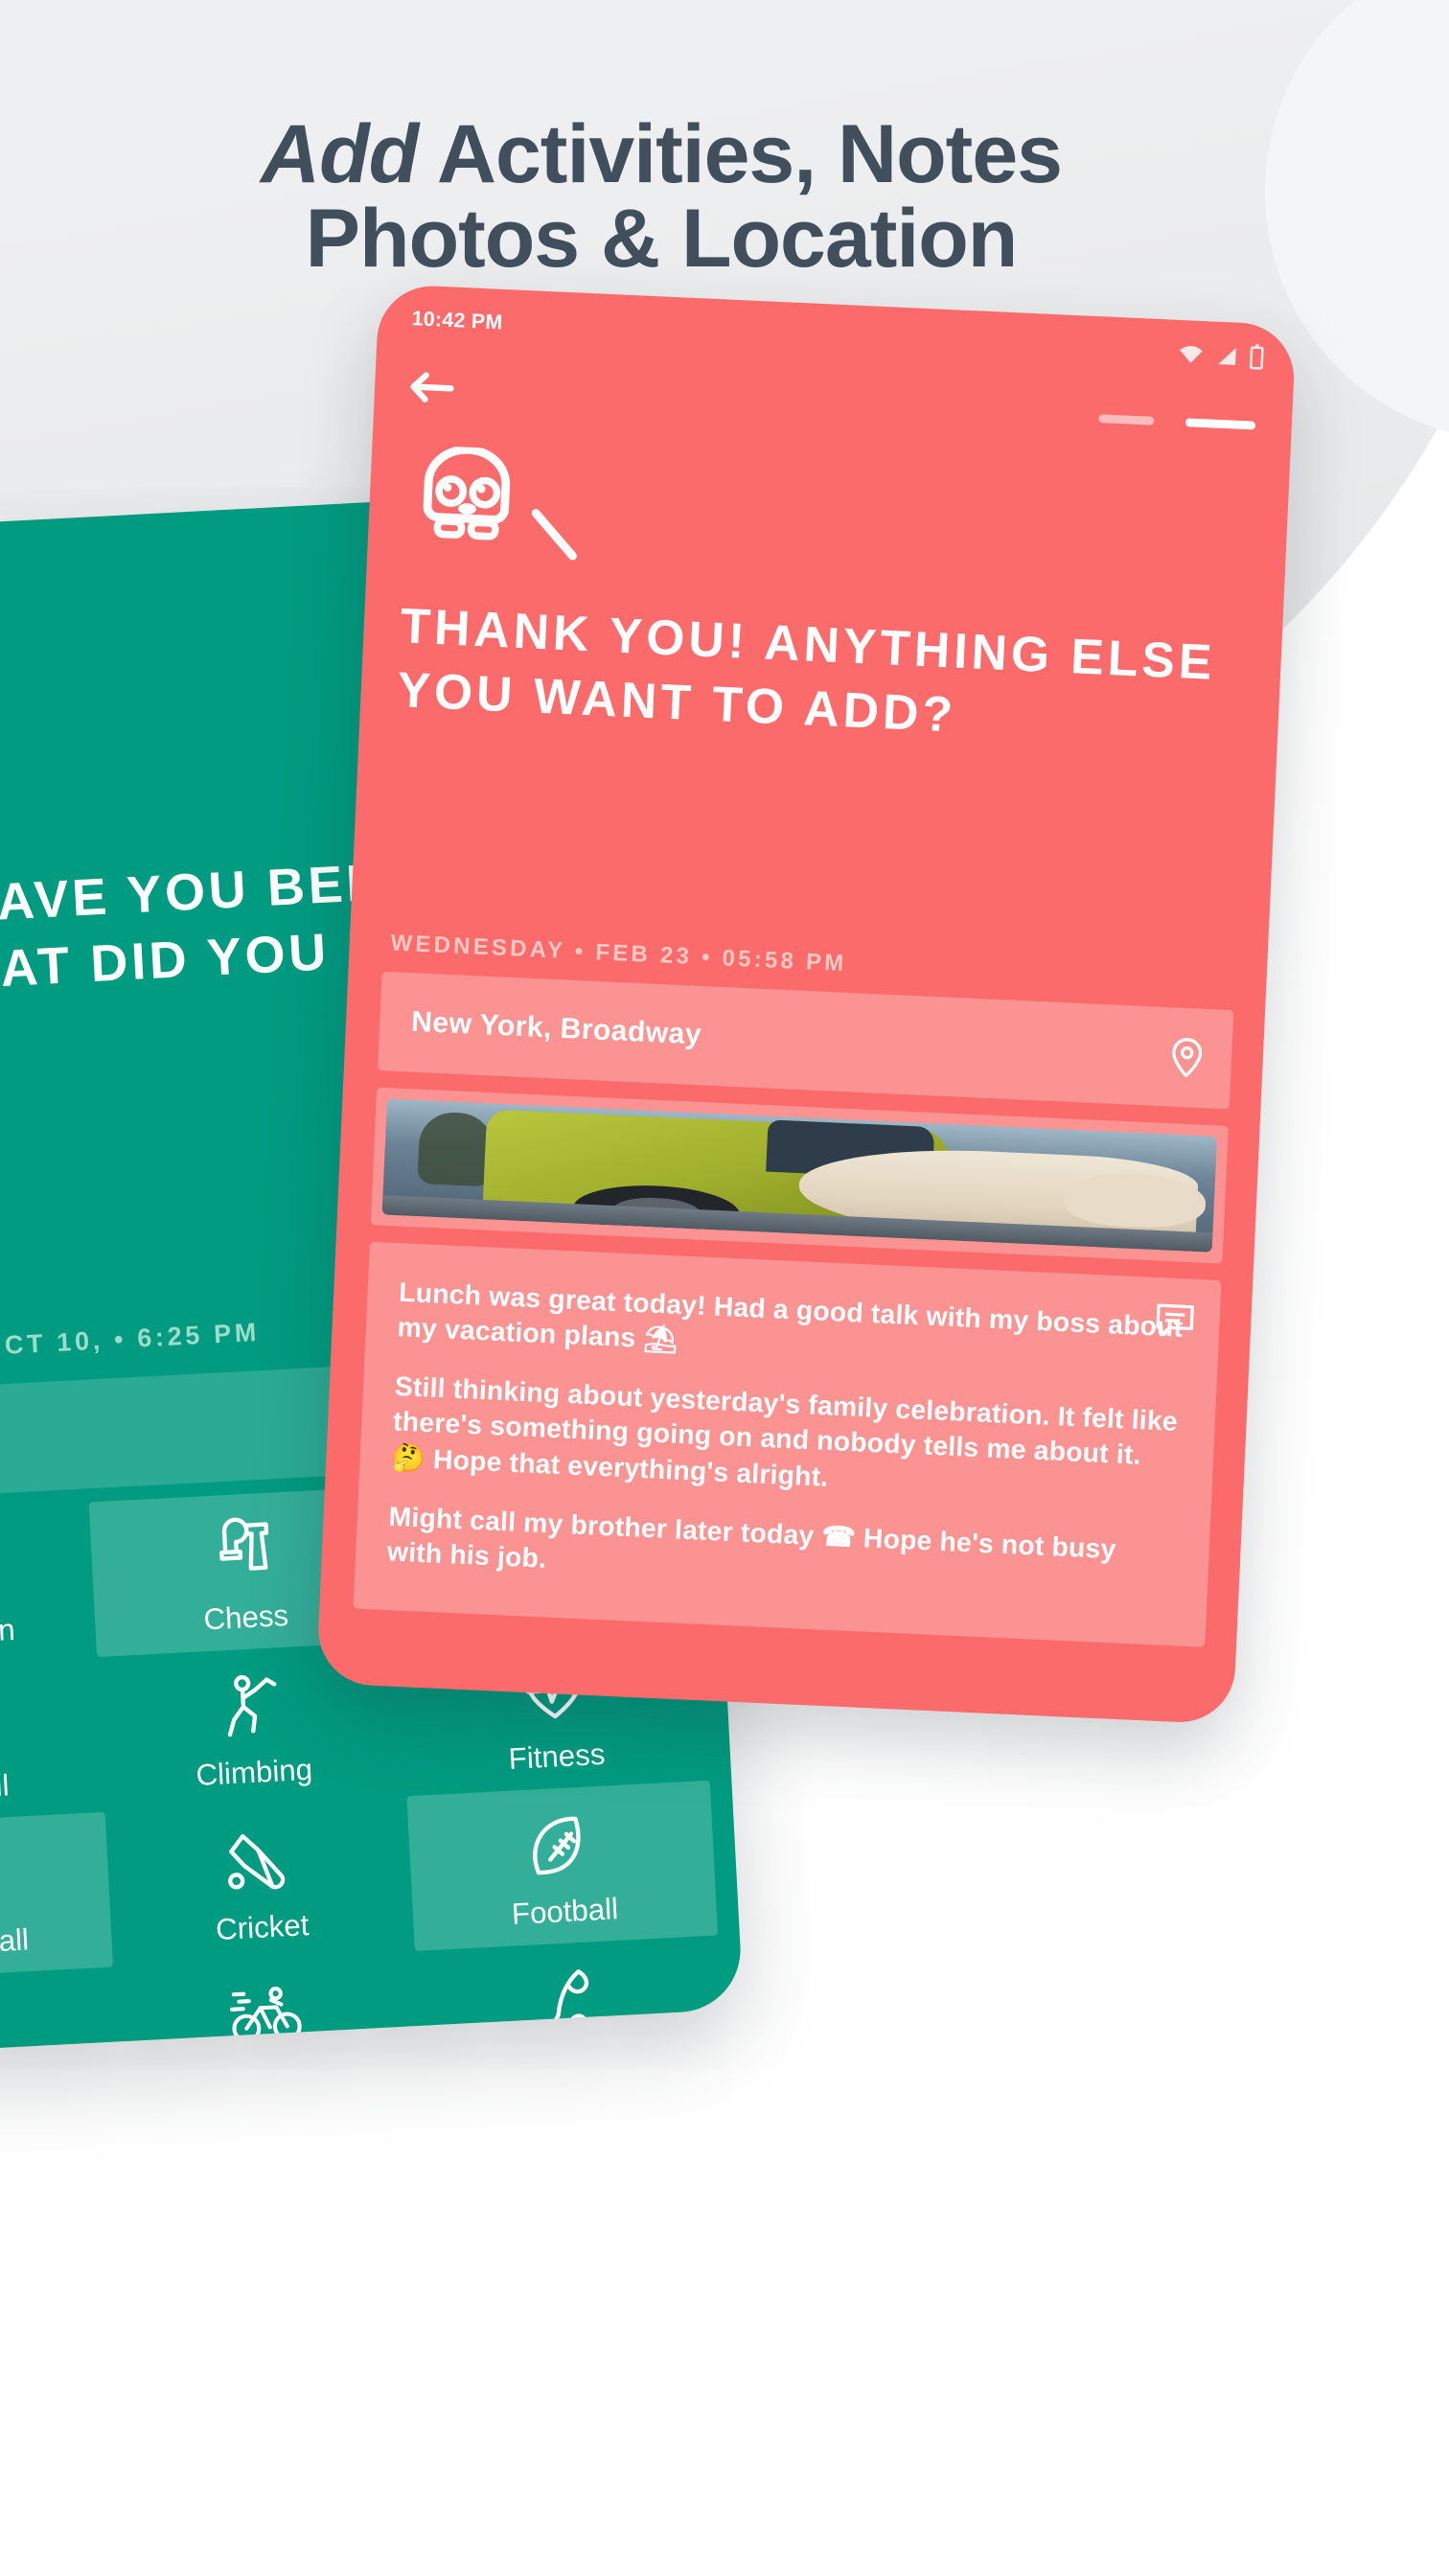 This screenshot has height=2576, width=1449. Describe the element at coordinates (1177, 421) in the screenshot. I see `red-nav-dashes` at that location.